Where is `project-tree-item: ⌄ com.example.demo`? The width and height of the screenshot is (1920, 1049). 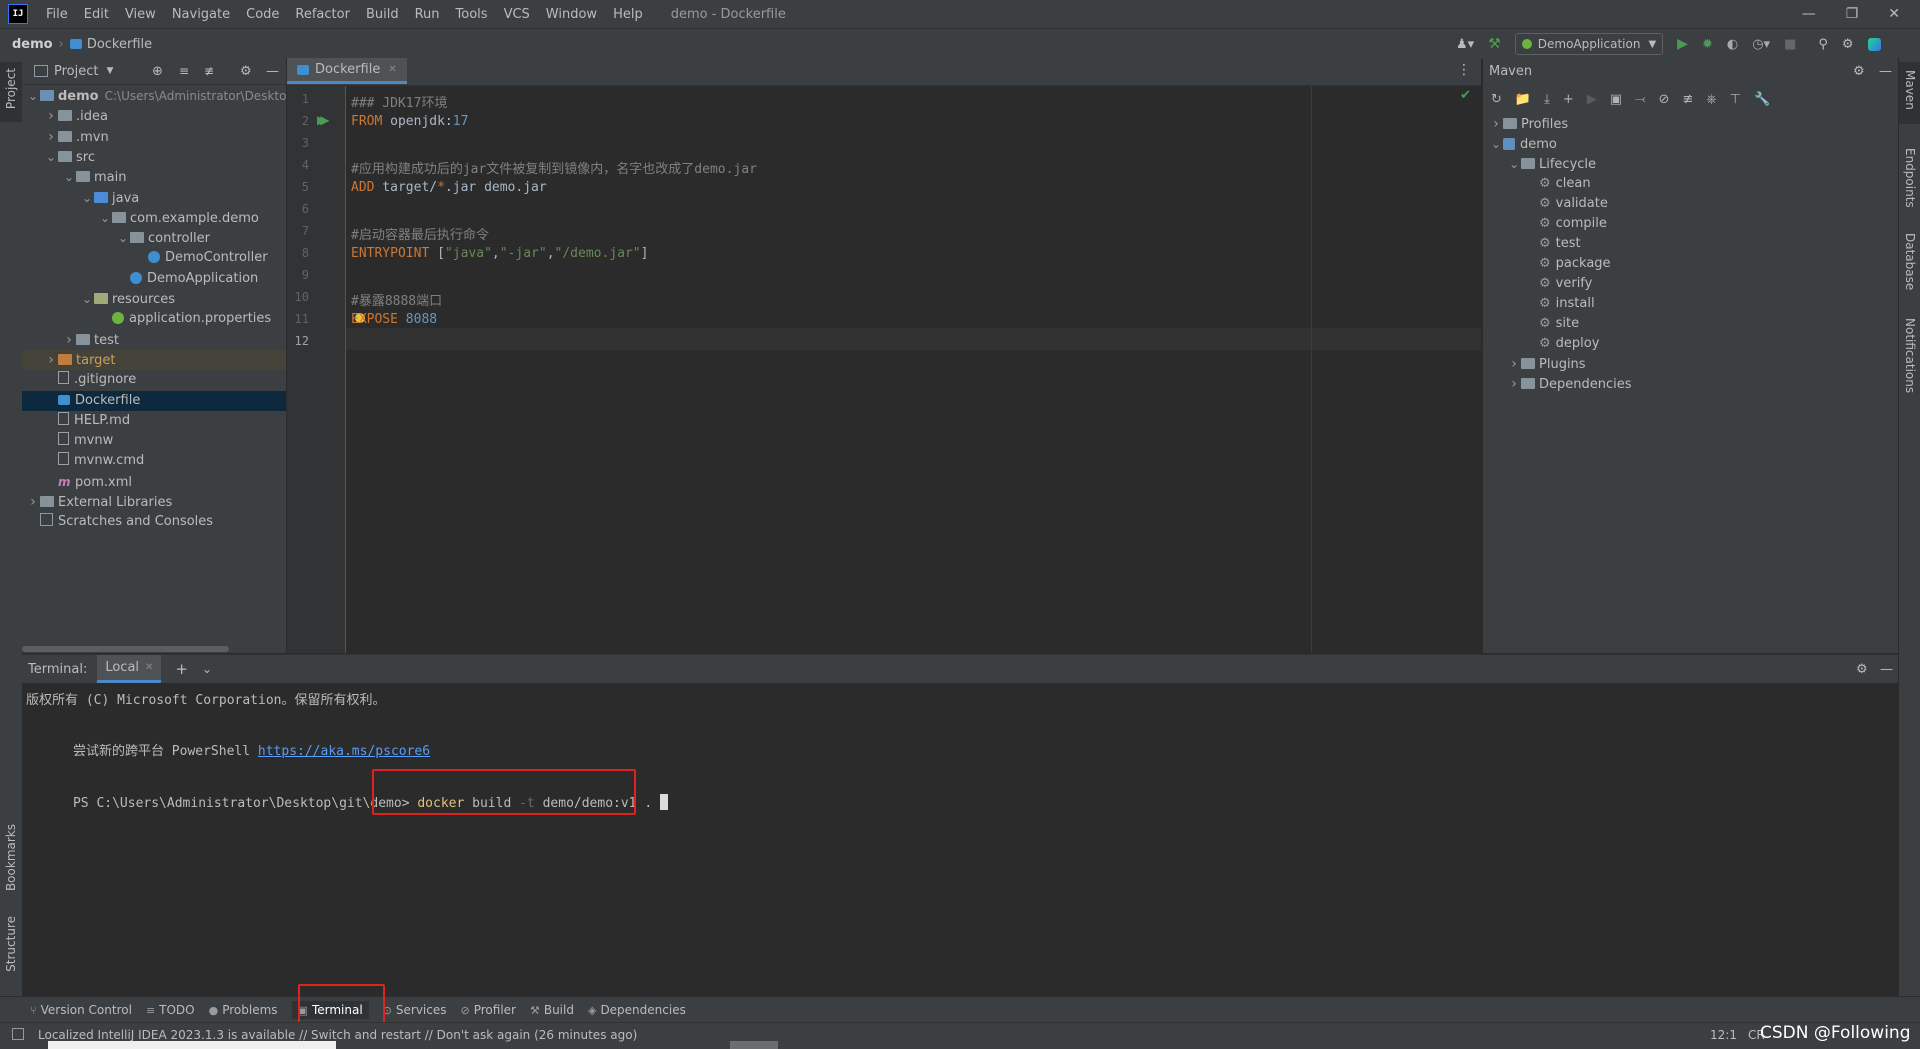 project-tree-item: ⌄ com.example.demo is located at coordinates (154, 218).